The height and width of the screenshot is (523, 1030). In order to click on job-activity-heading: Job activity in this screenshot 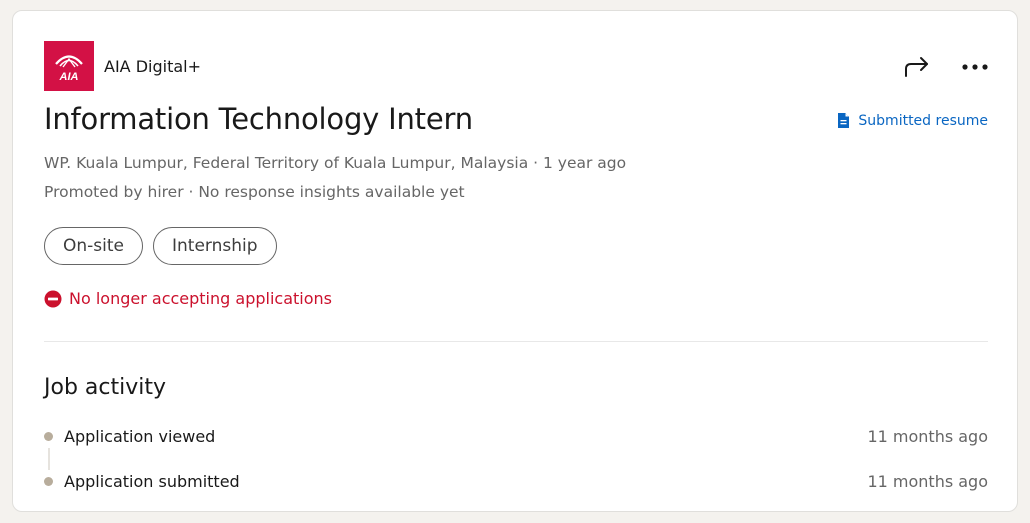, I will do `click(105, 387)`.